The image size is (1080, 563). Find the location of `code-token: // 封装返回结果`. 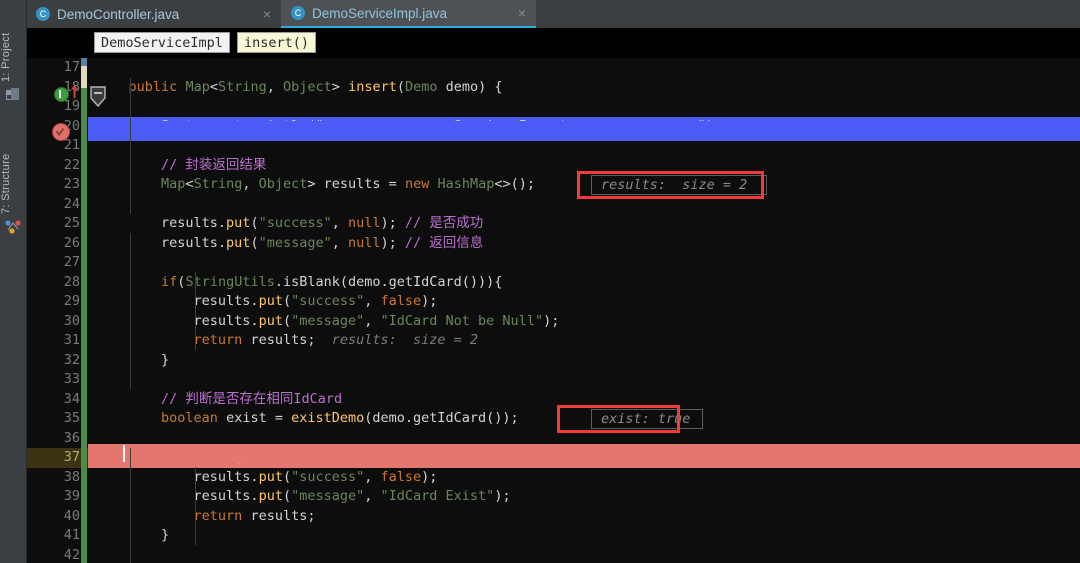

code-token: // 封装返回结果 is located at coordinates (214, 164).